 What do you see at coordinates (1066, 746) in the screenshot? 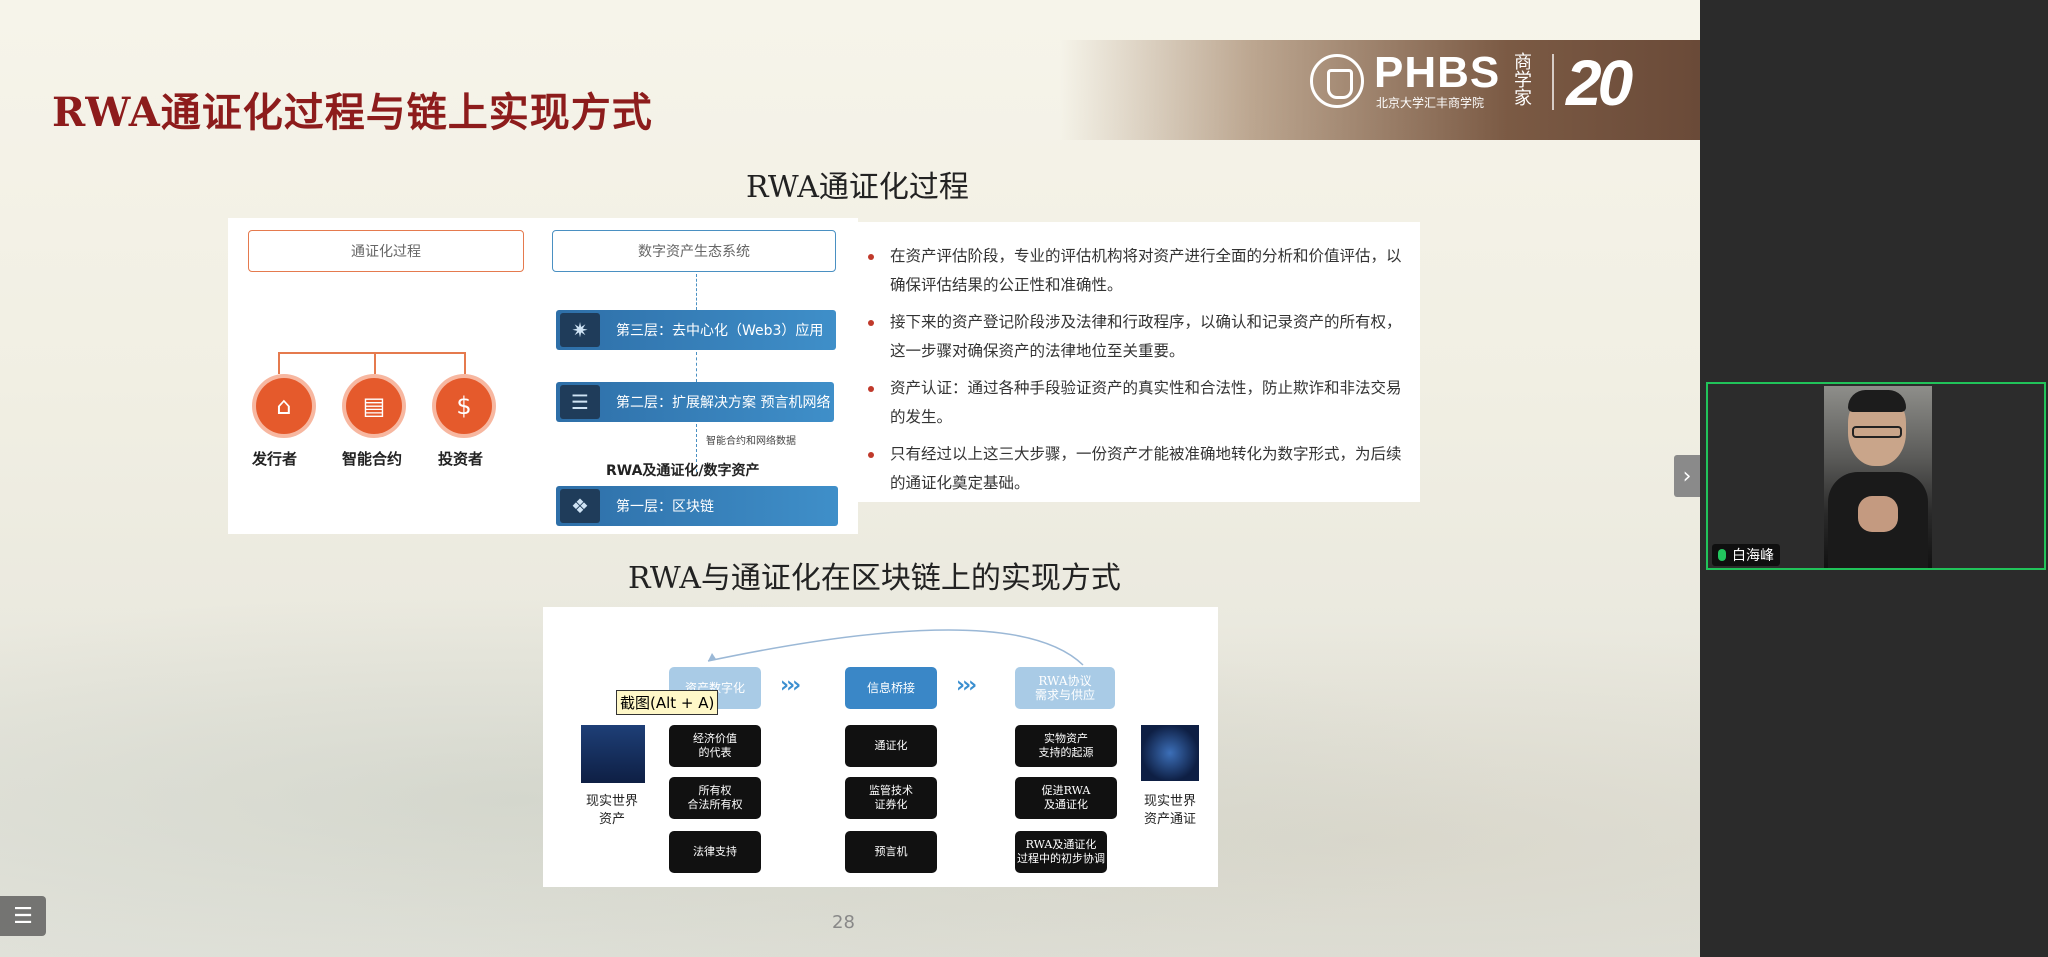
I see `flow-block: 实物资产 支持的起源` at bounding box center [1066, 746].